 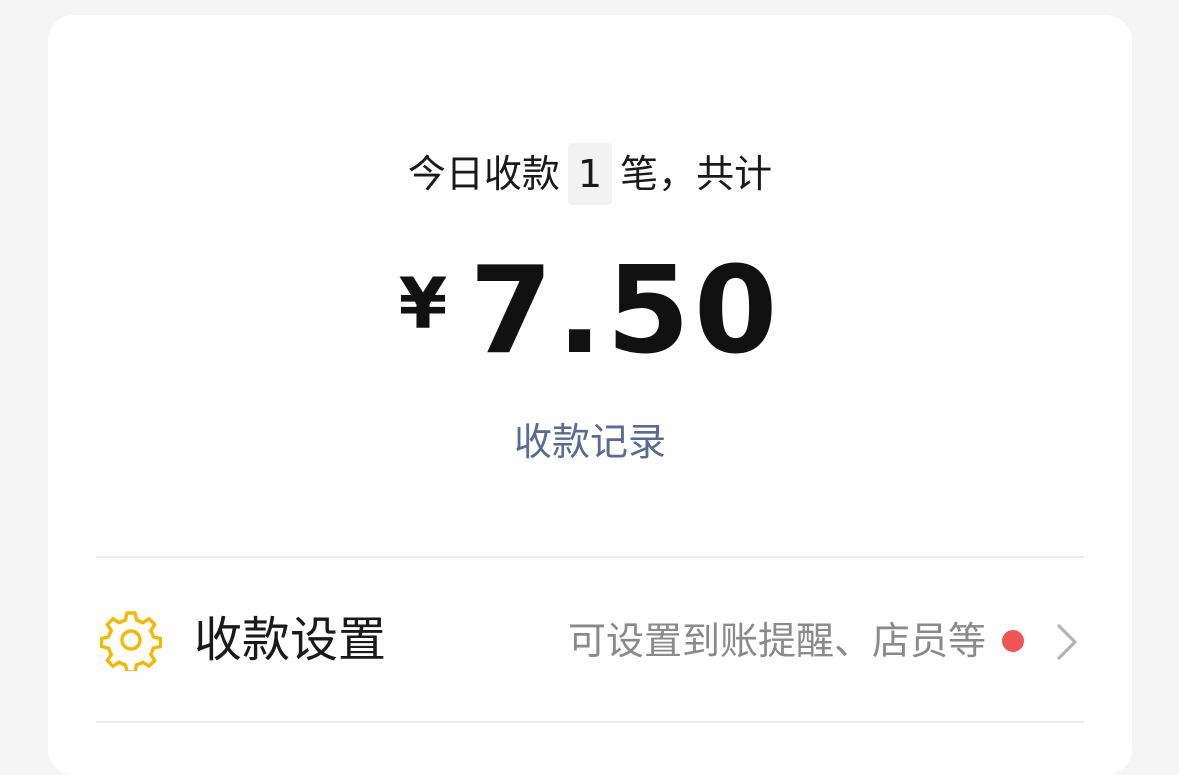 What do you see at coordinates (290, 640) in the screenshot?
I see `settings-label: 收款设置` at bounding box center [290, 640].